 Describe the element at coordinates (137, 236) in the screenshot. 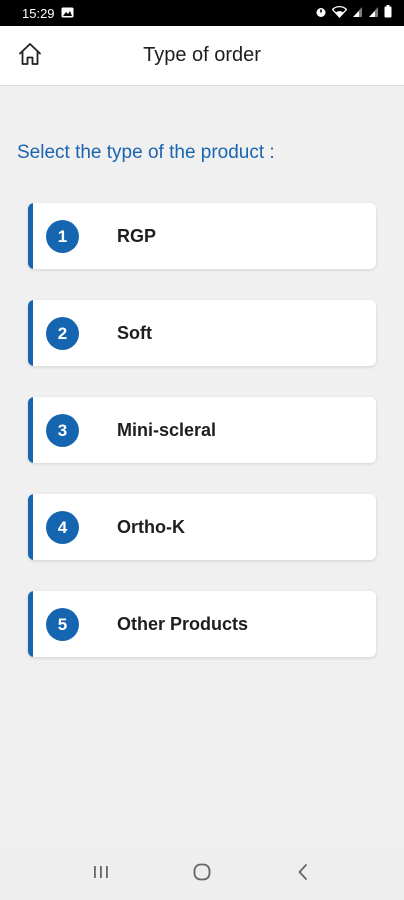

I see `option-label: RGP` at that location.